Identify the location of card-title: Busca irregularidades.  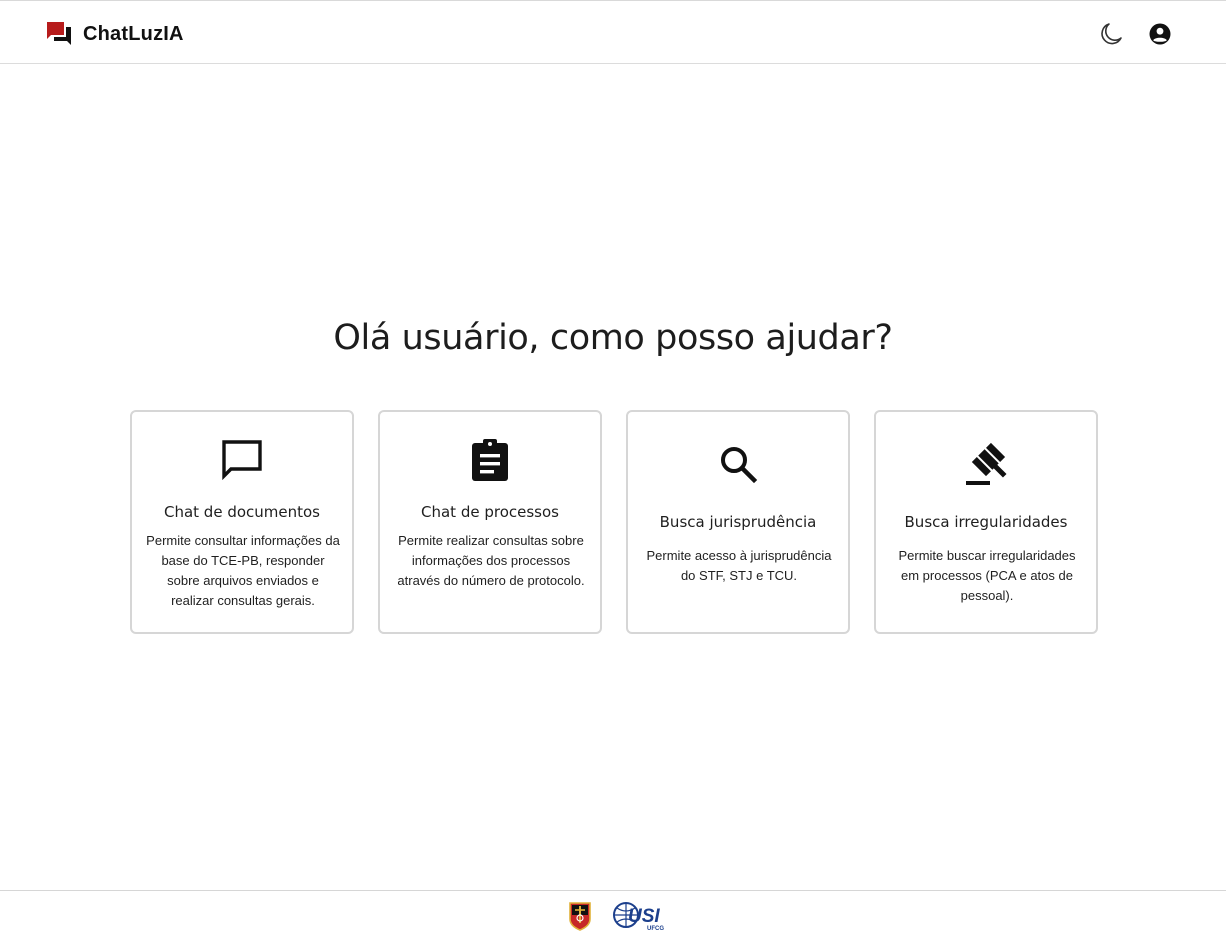
(986, 522).